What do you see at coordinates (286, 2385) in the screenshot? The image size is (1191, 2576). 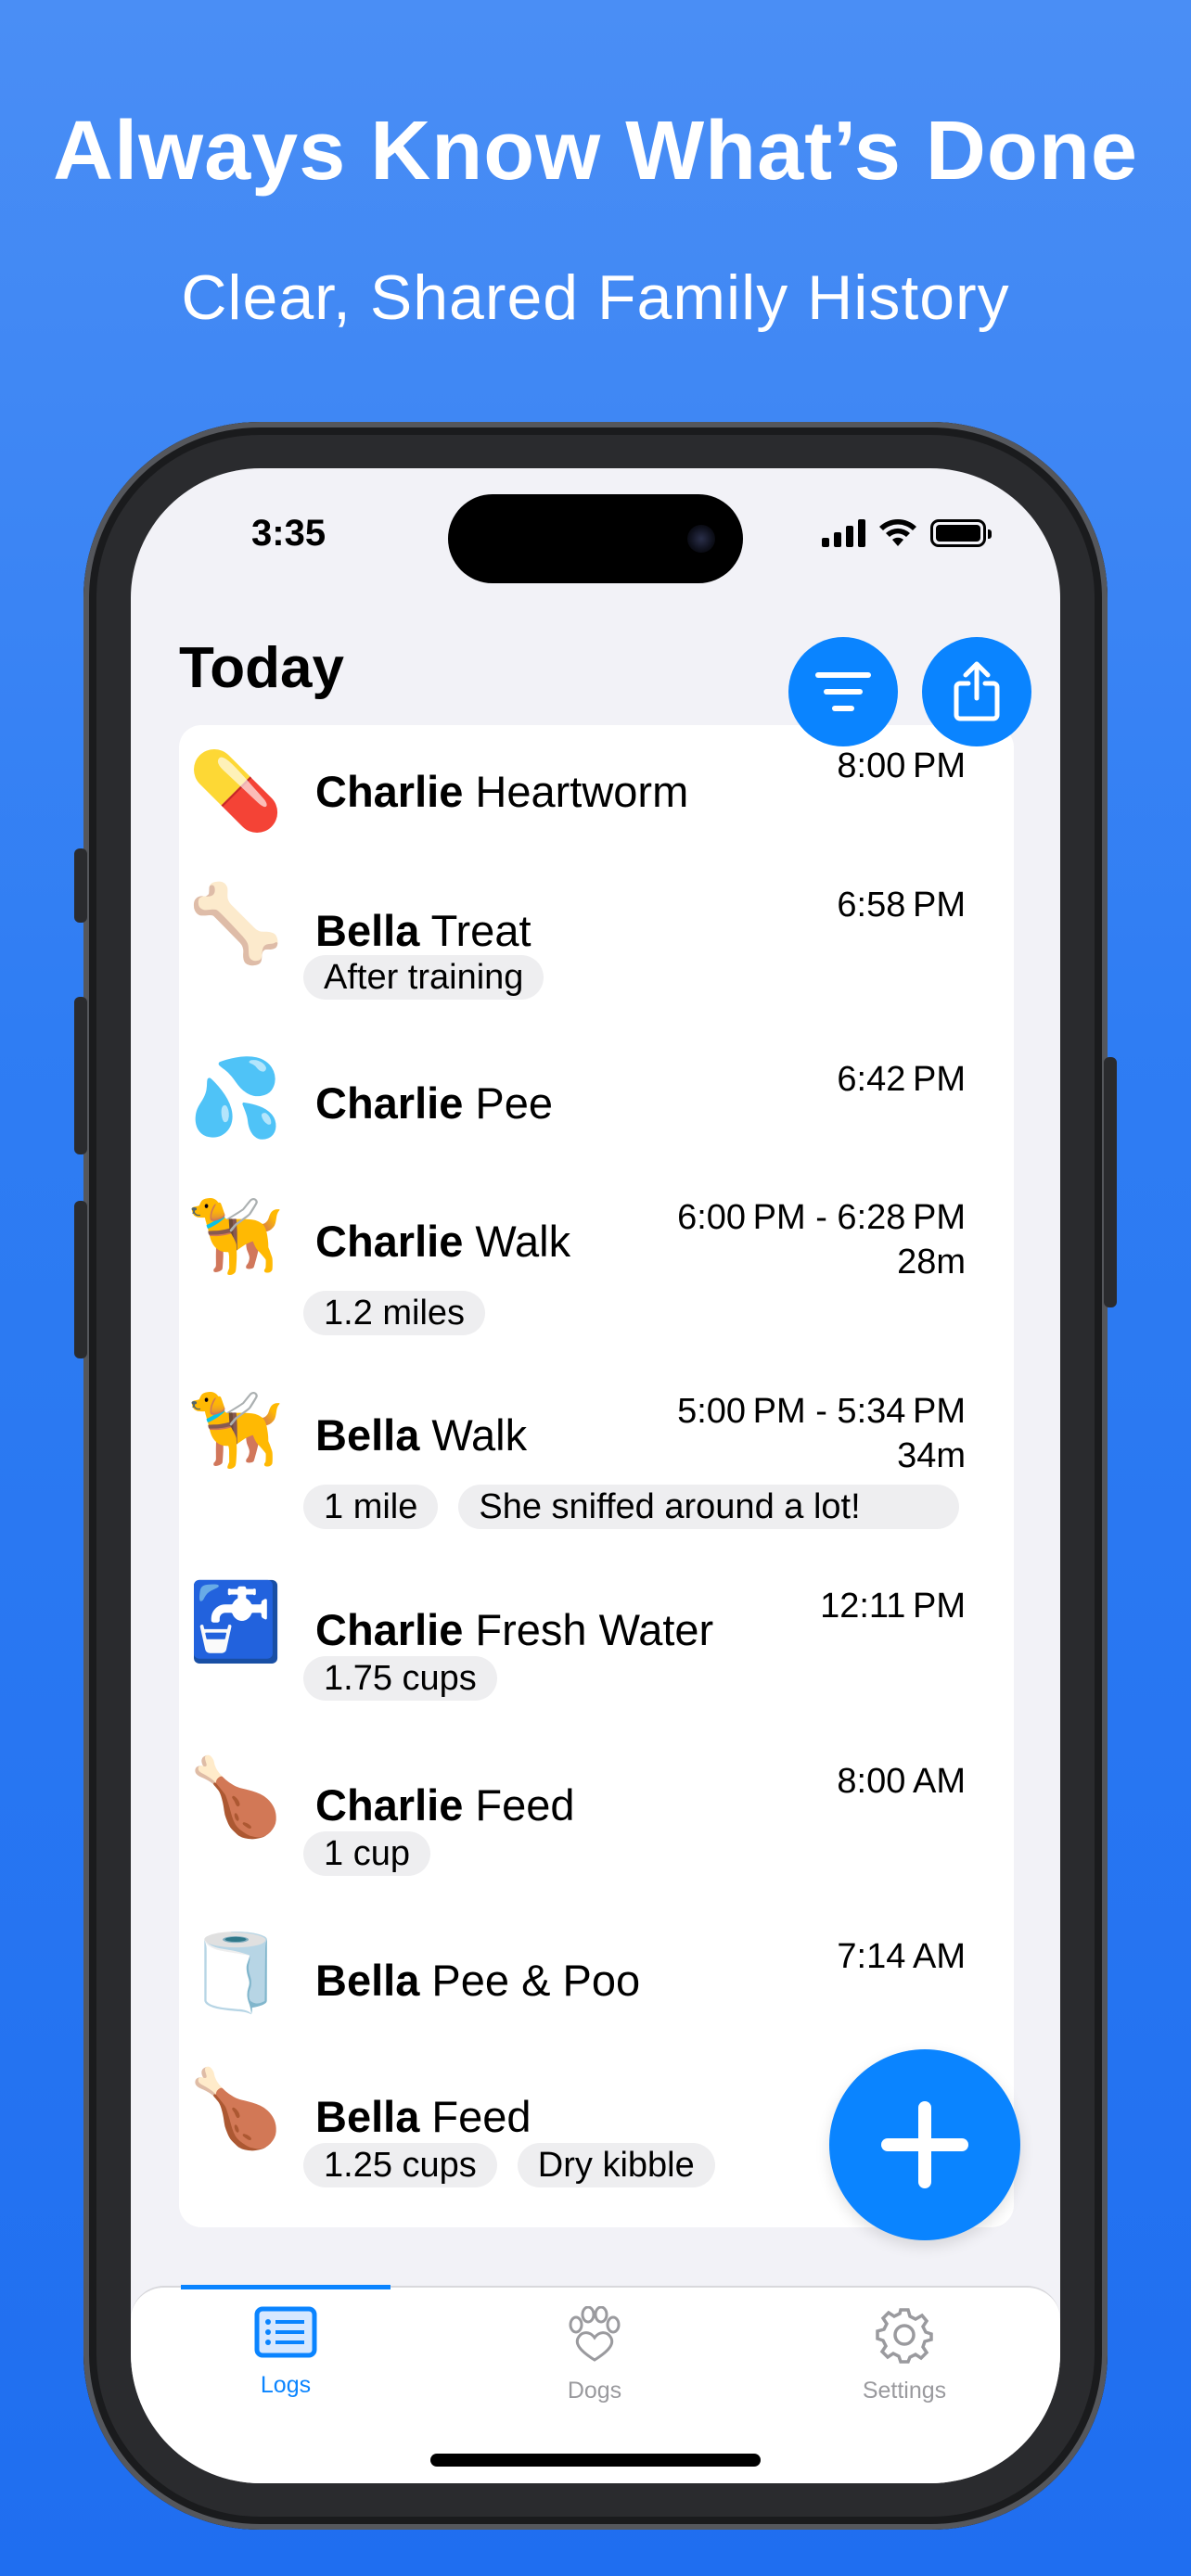 I see `tab-logs-label: Logs` at bounding box center [286, 2385].